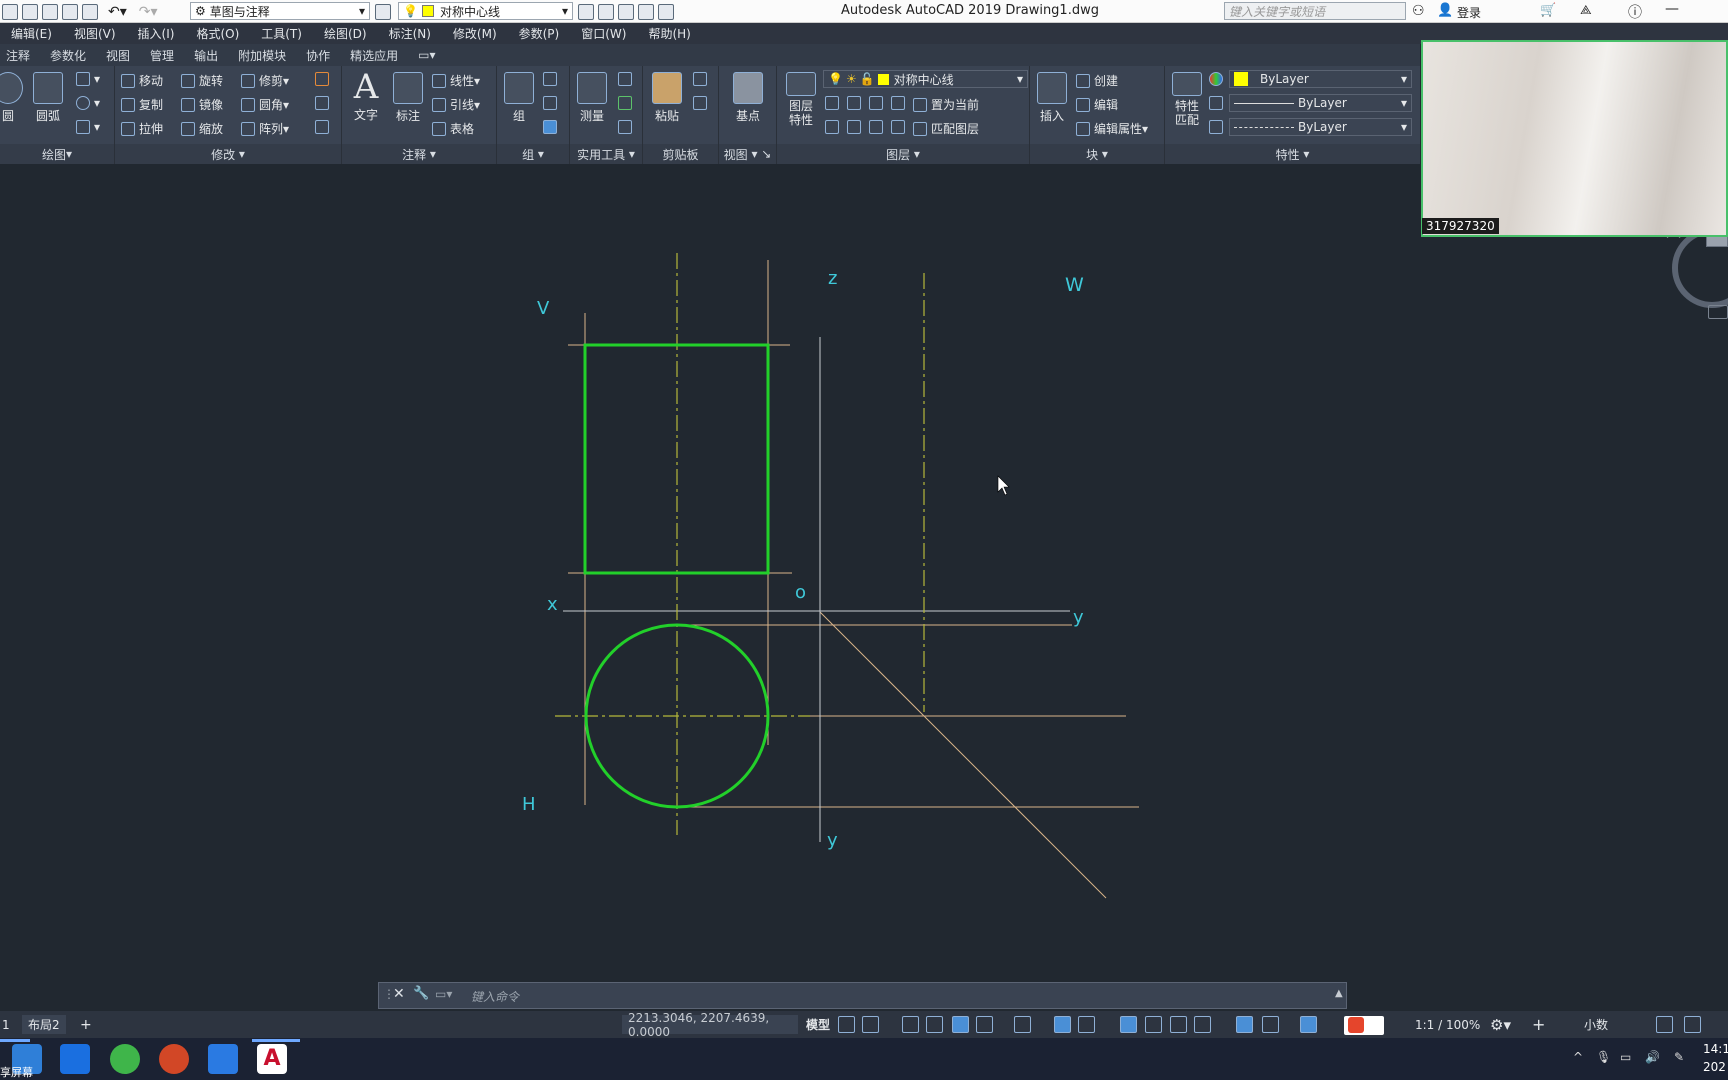 This screenshot has height=1080, width=1728. Describe the element at coordinates (125, 1059) in the screenshot. I see `browser-app-icon` at that location.